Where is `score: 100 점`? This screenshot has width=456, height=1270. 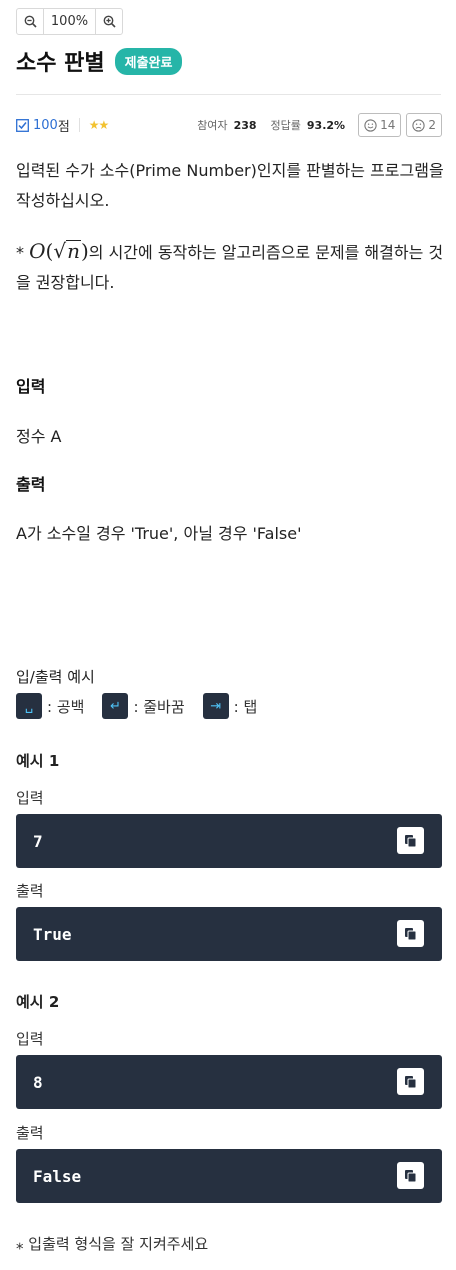 score: 100 점 is located at coordinates (43, 125).